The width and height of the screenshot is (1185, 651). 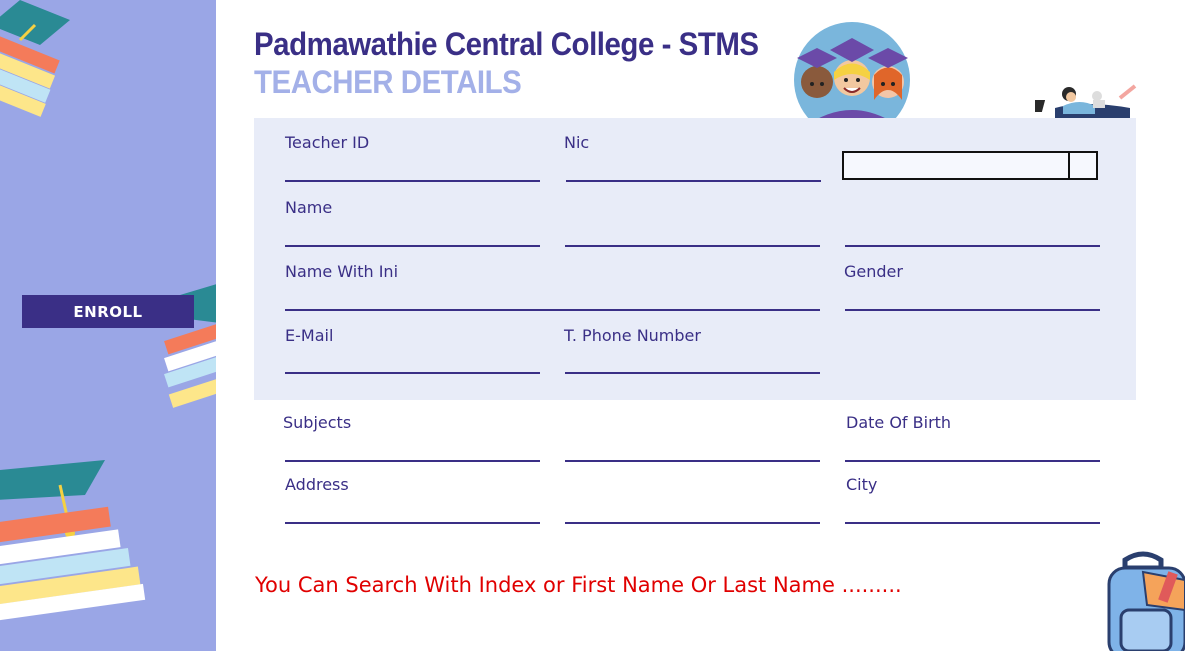 I want to click on name-with-ini-input, so click(x=552, y=299).